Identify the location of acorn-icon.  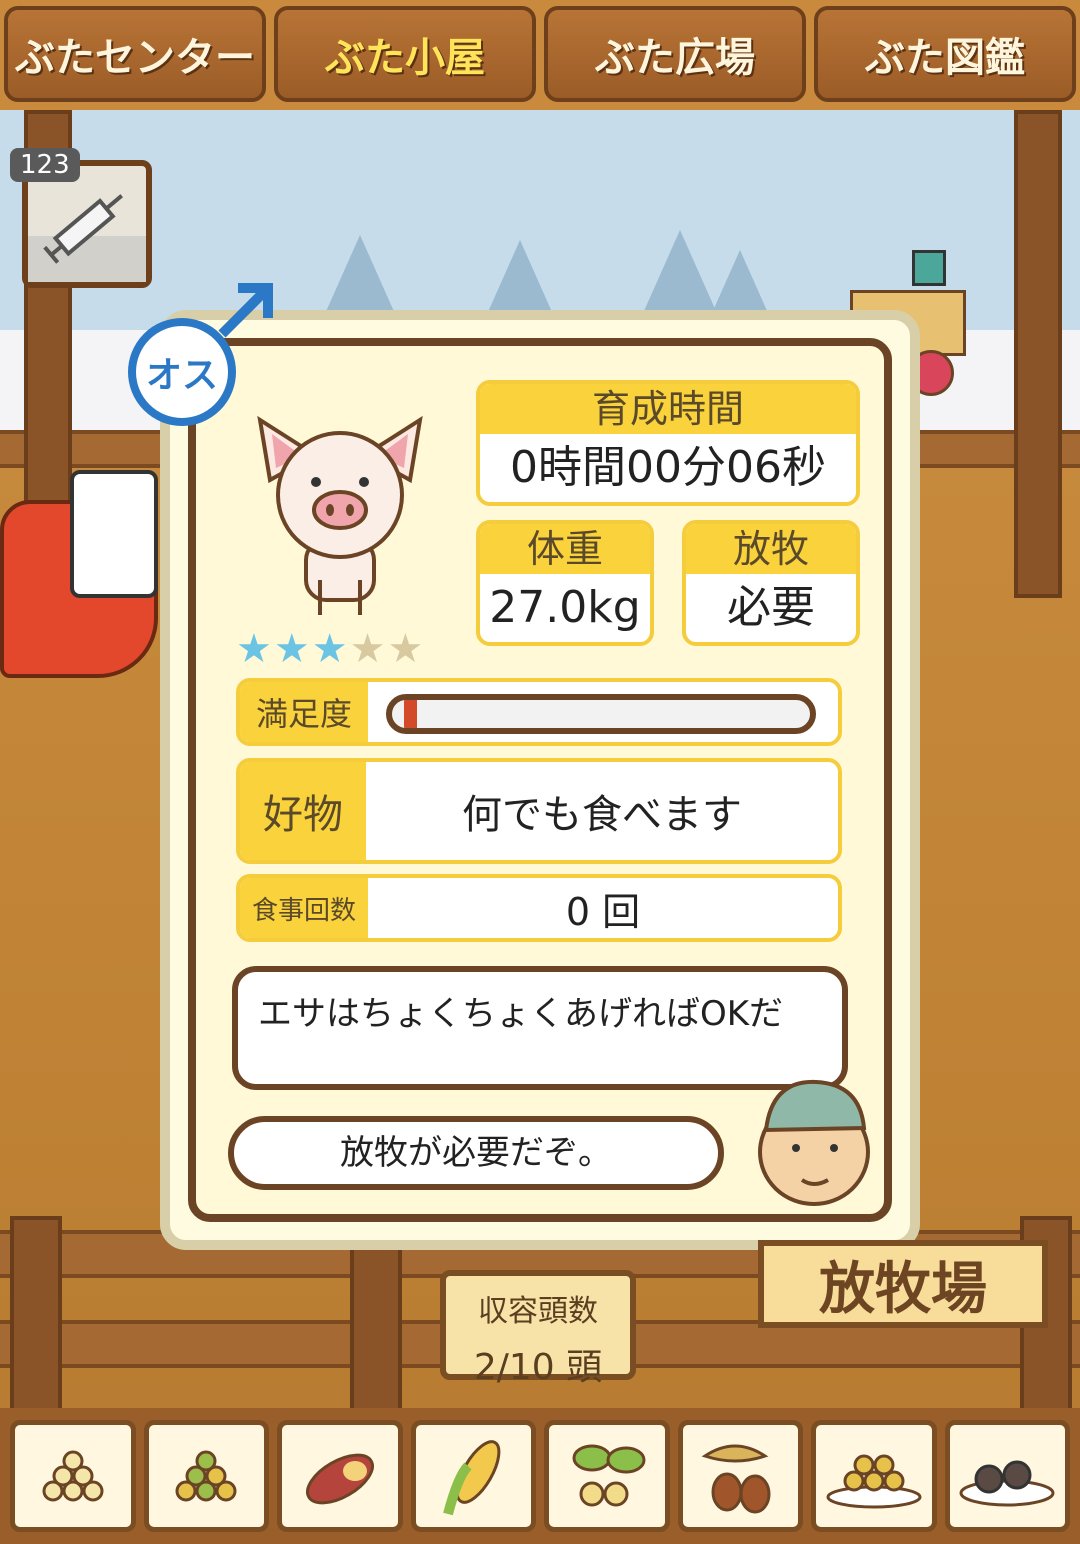
(736, 1479).